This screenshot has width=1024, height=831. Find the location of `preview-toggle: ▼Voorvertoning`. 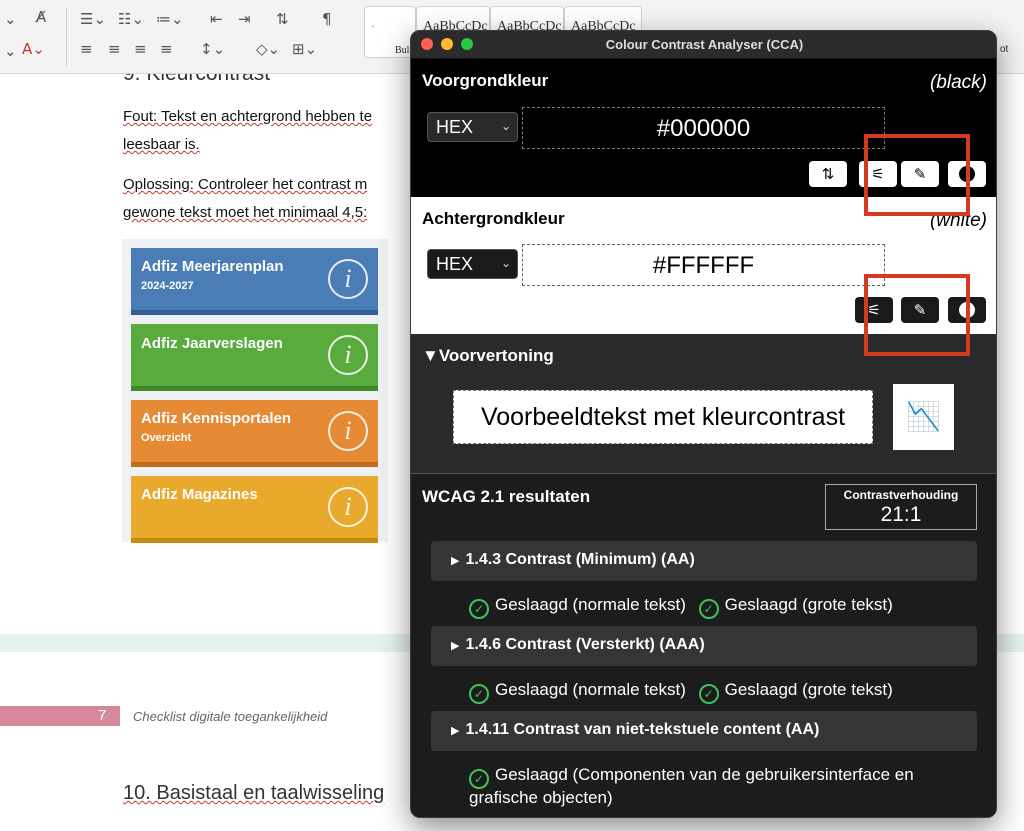

preview-toggle: ▼Voorvertoning is located at coordinates (488, 356).